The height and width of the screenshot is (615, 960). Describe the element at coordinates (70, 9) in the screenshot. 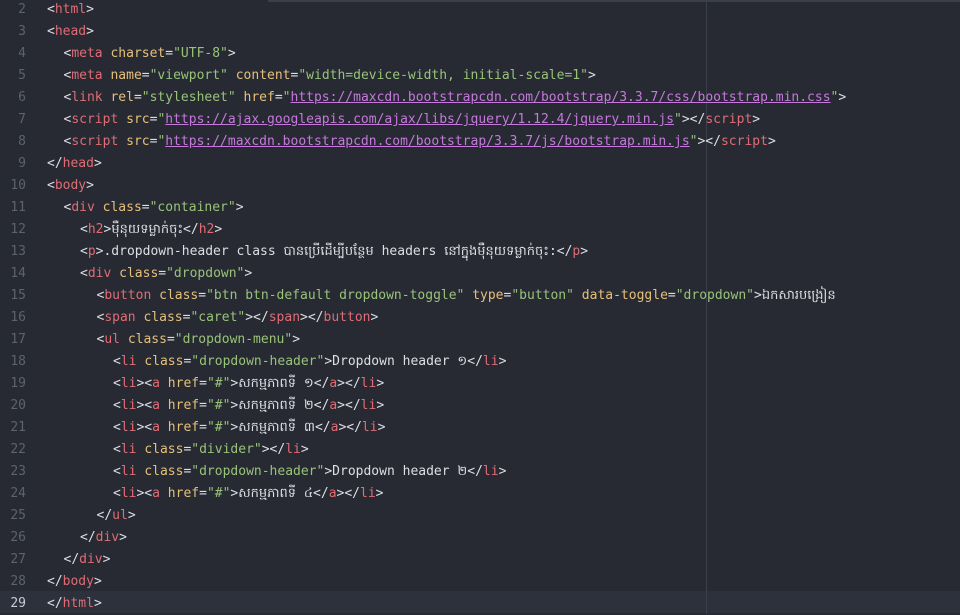

I see `code-token: html` at that location.